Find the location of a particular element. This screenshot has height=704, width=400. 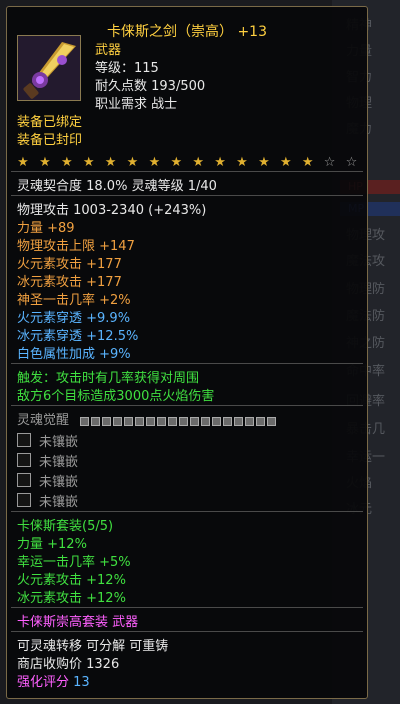

soul-info: 灵魂契合度 18.0% 灵魂等级 1/40 is located at coordinates (117, 186).